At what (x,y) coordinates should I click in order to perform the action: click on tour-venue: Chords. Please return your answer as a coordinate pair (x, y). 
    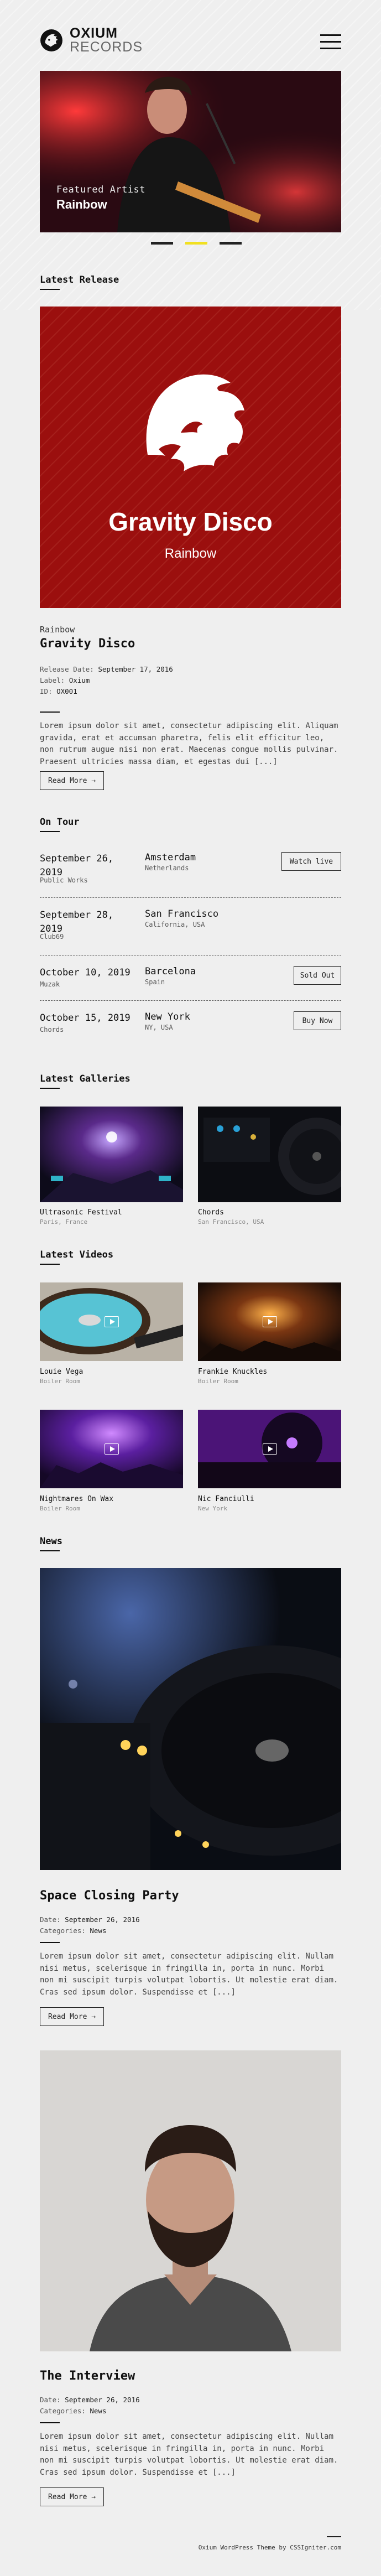
    Looking at the image, I should click on (52, 1029).